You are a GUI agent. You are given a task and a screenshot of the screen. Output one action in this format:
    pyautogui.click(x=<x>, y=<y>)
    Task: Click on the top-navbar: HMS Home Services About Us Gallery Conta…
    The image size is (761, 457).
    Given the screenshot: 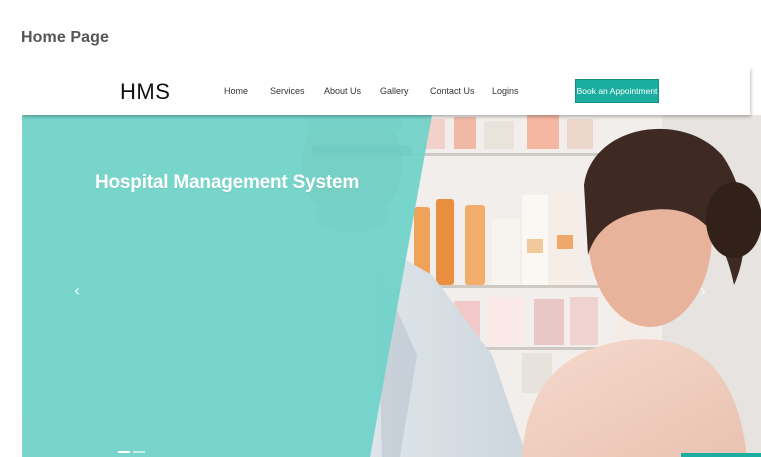 What is the action you would take?
    pyautogui.click(x=386, y=91)
    